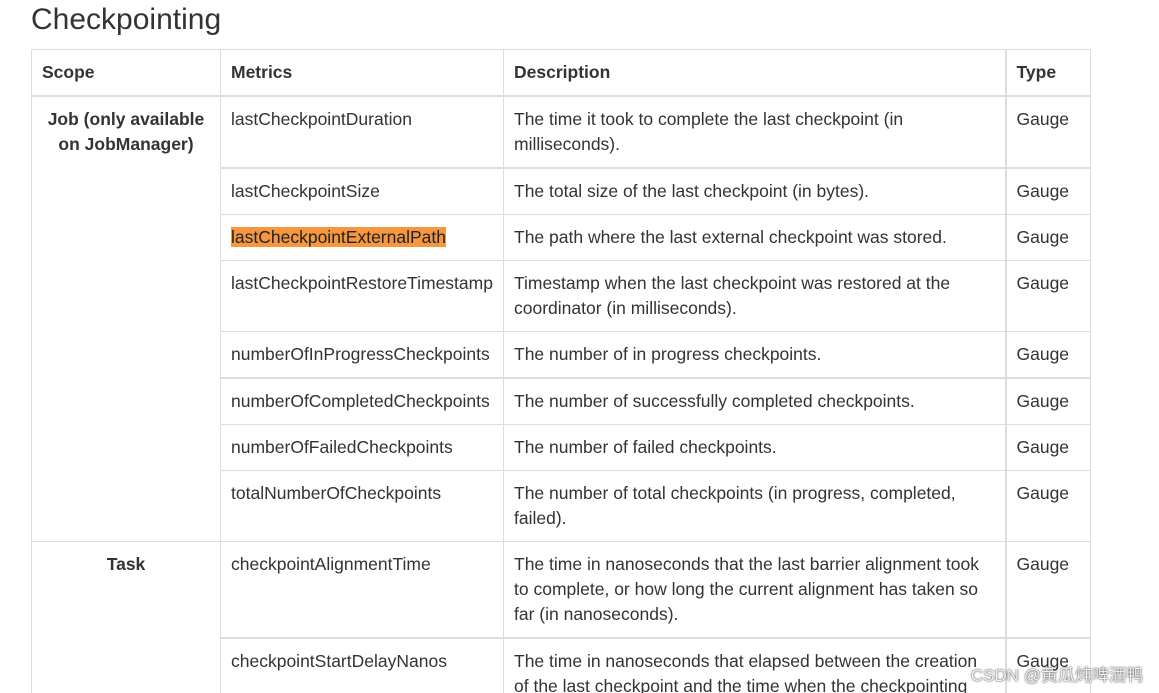 This screenshot has height=693, width=1159. I want to click on metric-description: The number of failed checkpoints., so click(754, 447).